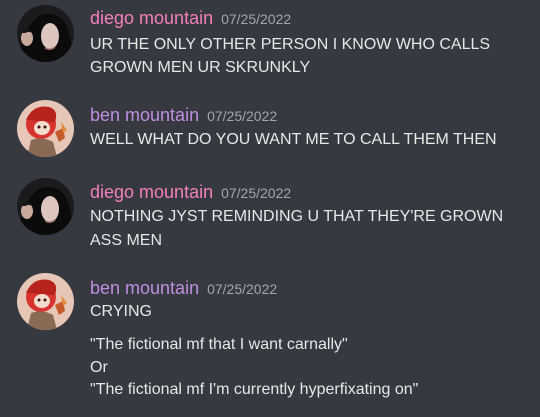 This screenshot has width=540, height=417. I want to click on message-text: GROWN MEN UR SKRUNKLY, so click(200, 67).